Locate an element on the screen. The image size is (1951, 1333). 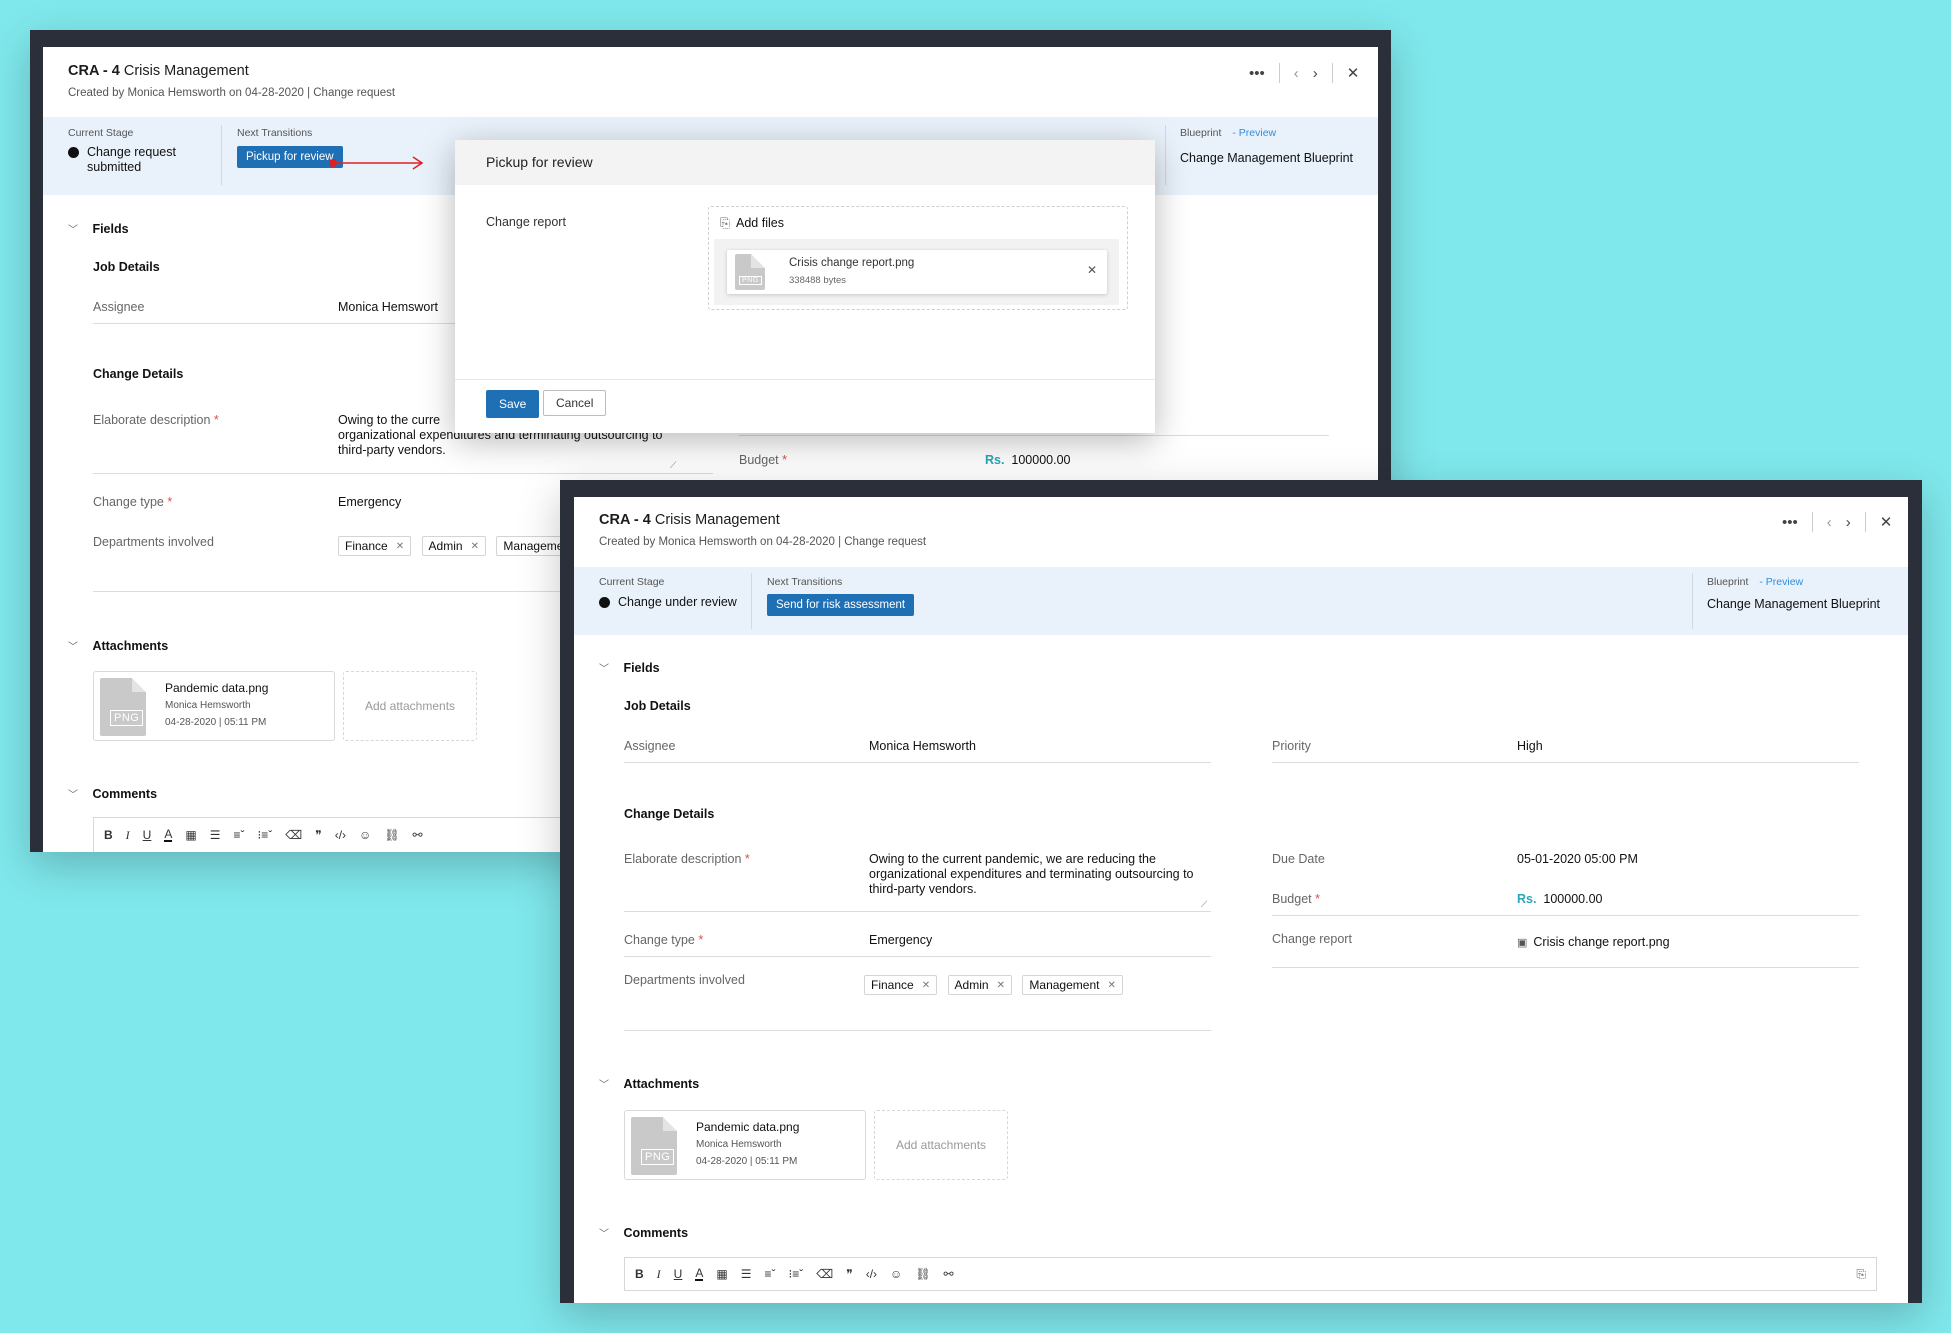
tag-label: Admin is located at coordinates (445, 546).